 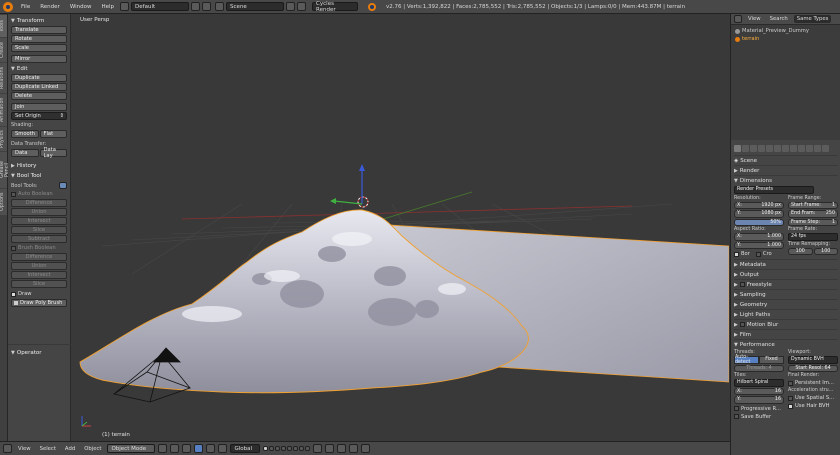 I want to click on duplicate-button: Duplicate, so click(x=39, y=78).